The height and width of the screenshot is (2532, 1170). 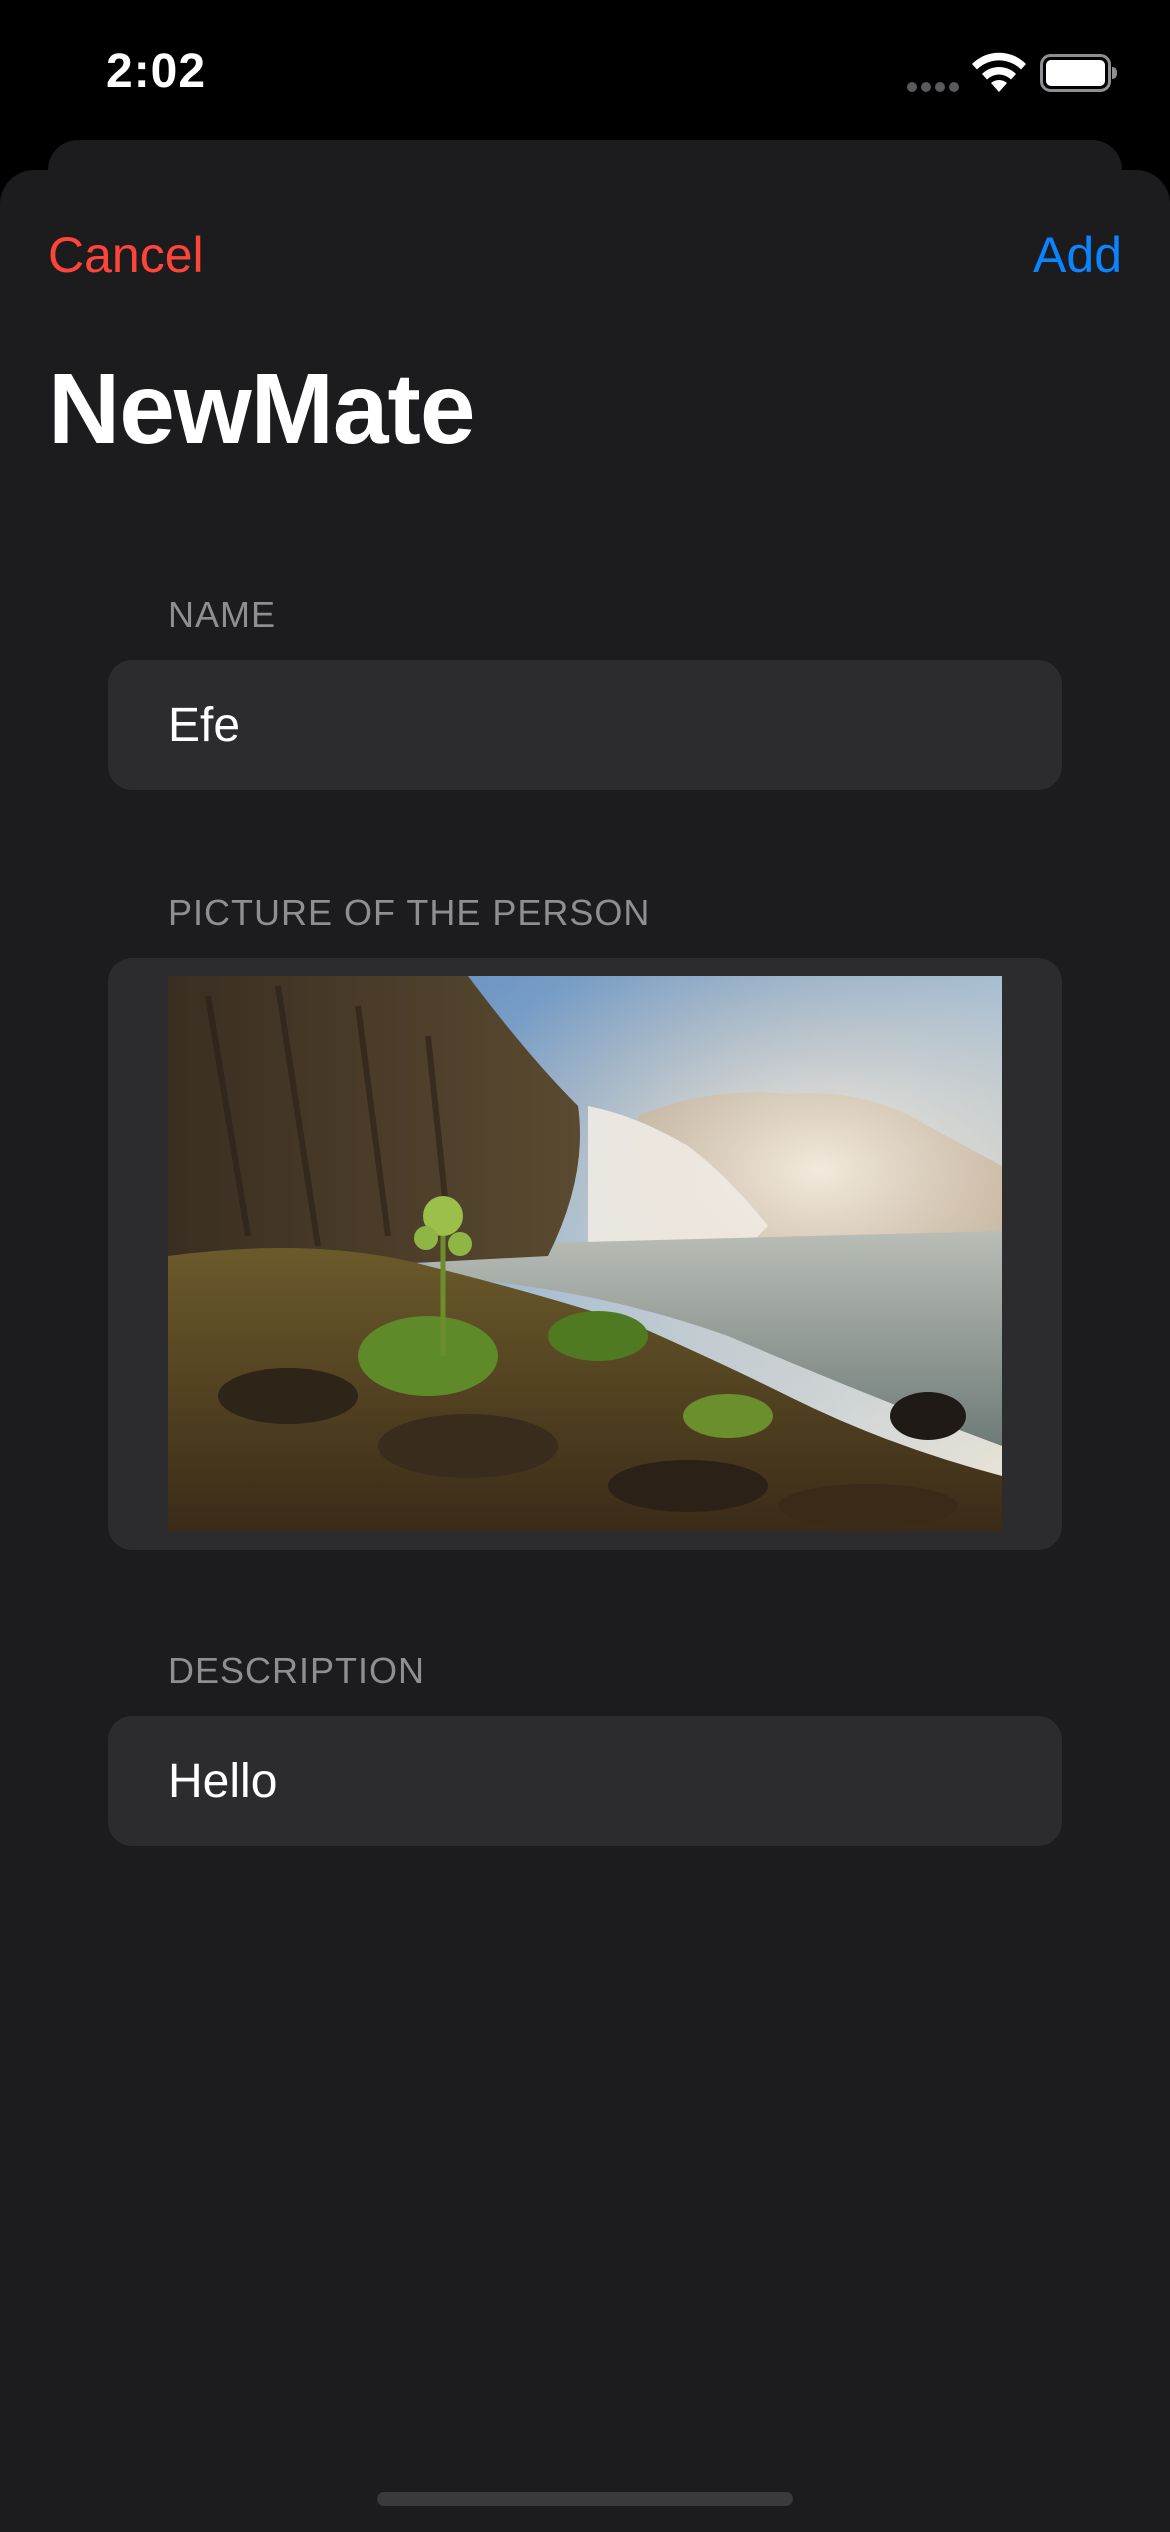 I want to click on name-field-card, so click(x=585, y=725).